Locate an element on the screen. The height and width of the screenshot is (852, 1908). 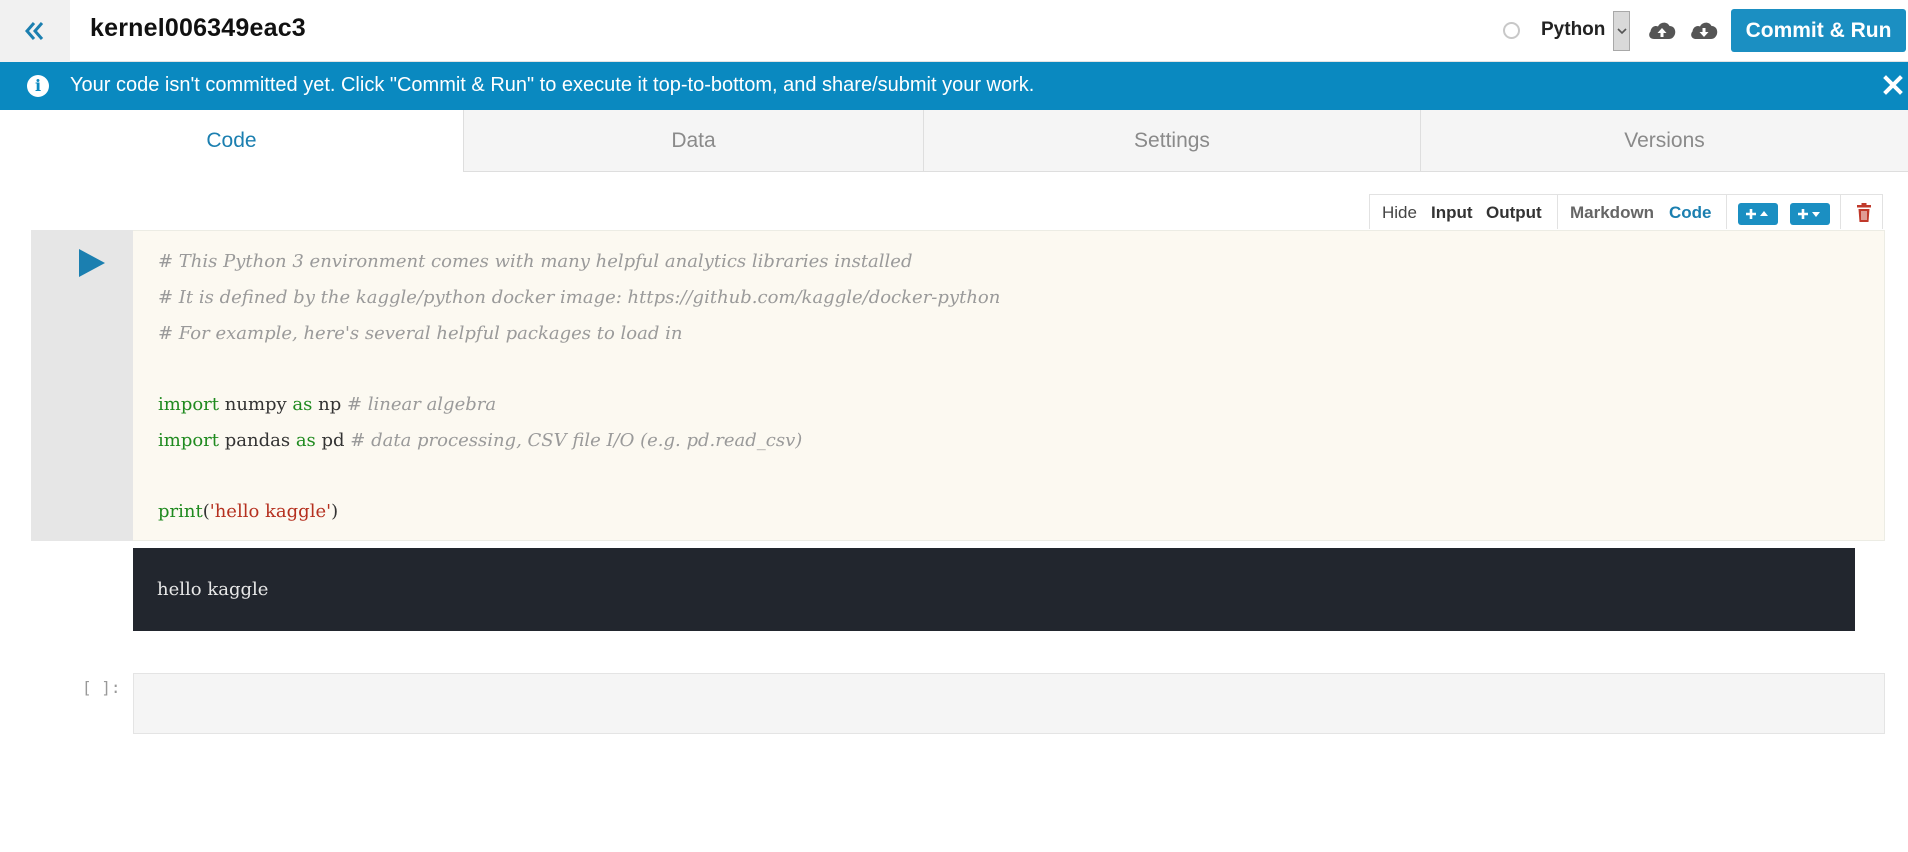
commit-and-run-button: Commit & Run is located at coordinates (1818, 30).